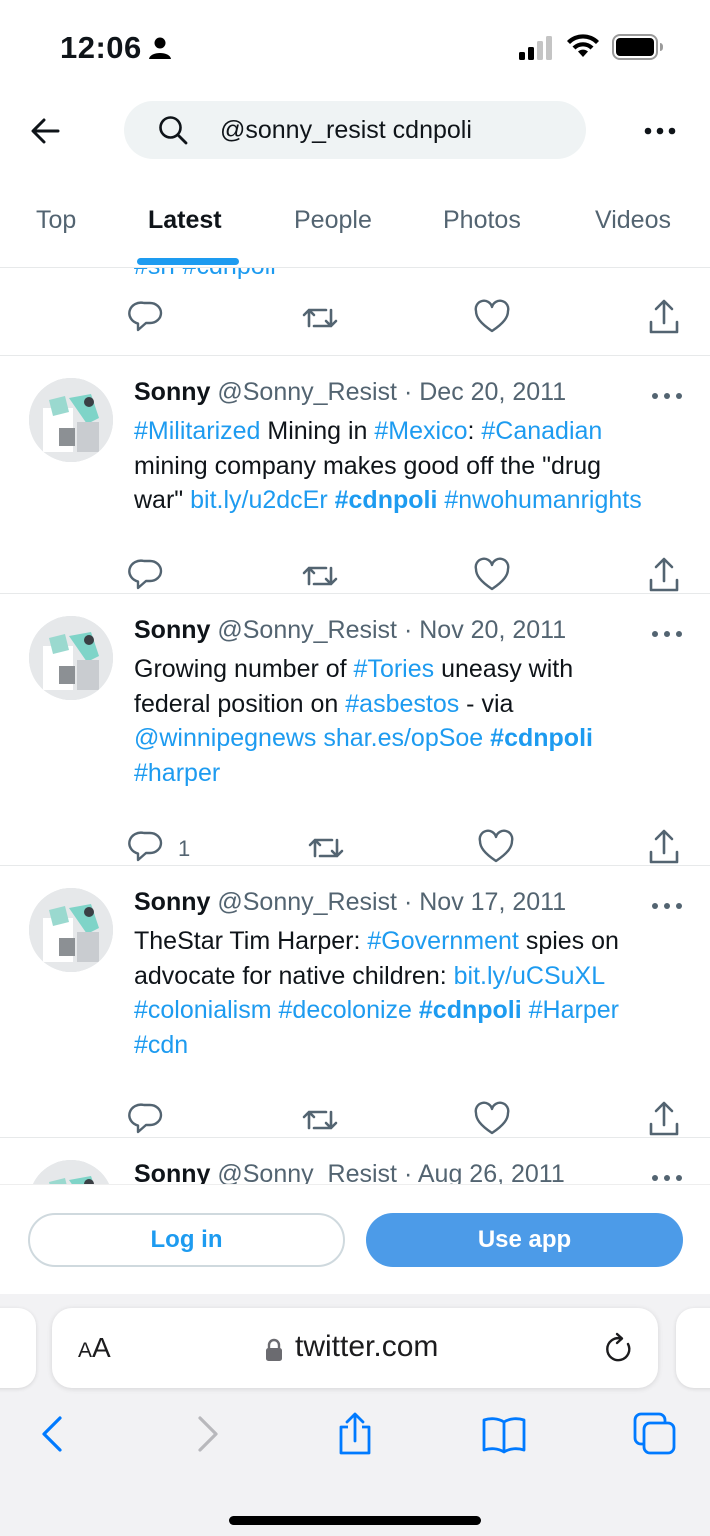 This screenshot has width=710, height=1536. I want to click on tabs-icon, so click(655, 1434).